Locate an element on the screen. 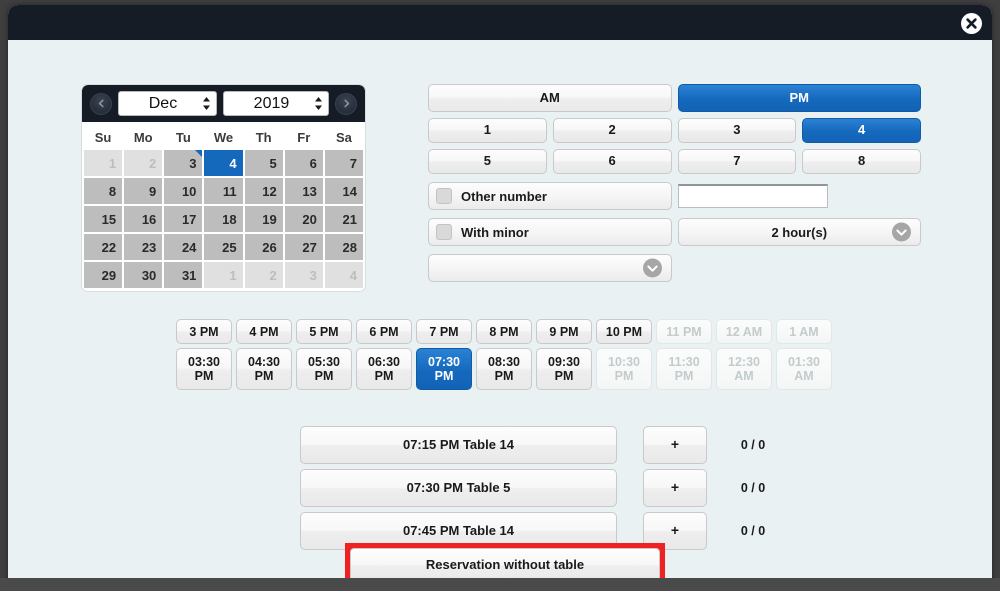 This screenshot has height=591, width=1000. party-size-button-7: 7 is located at coordinates (737, 161).